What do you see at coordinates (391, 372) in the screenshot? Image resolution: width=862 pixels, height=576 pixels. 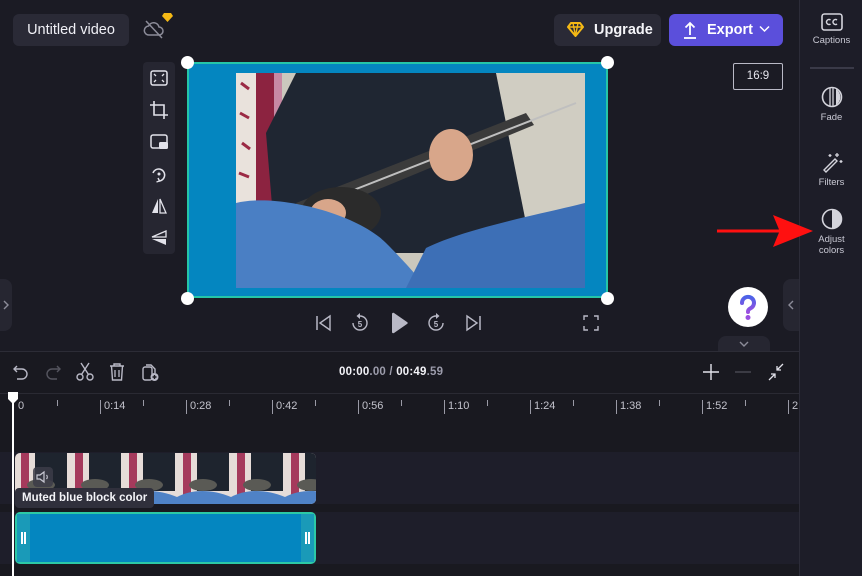 I see `timecode-display: 00:00.00 / 00:49.59` at bounding box center [391, 372].